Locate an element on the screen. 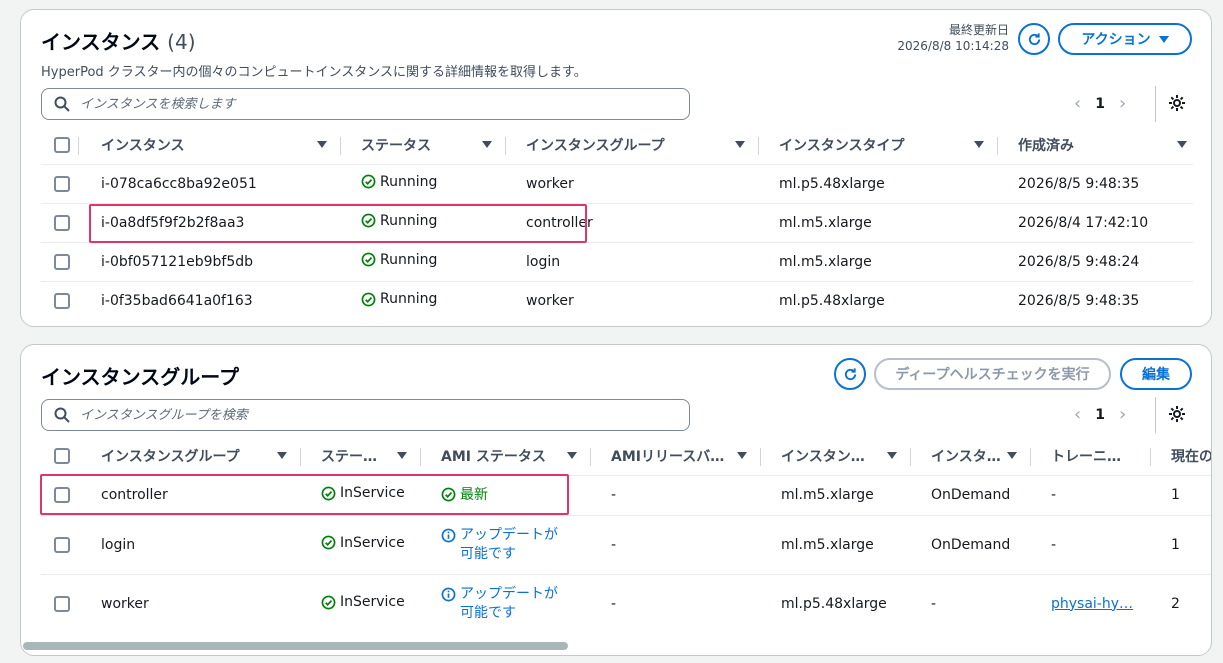  col-instance: インスタンス is located at coordinates (221, 145).